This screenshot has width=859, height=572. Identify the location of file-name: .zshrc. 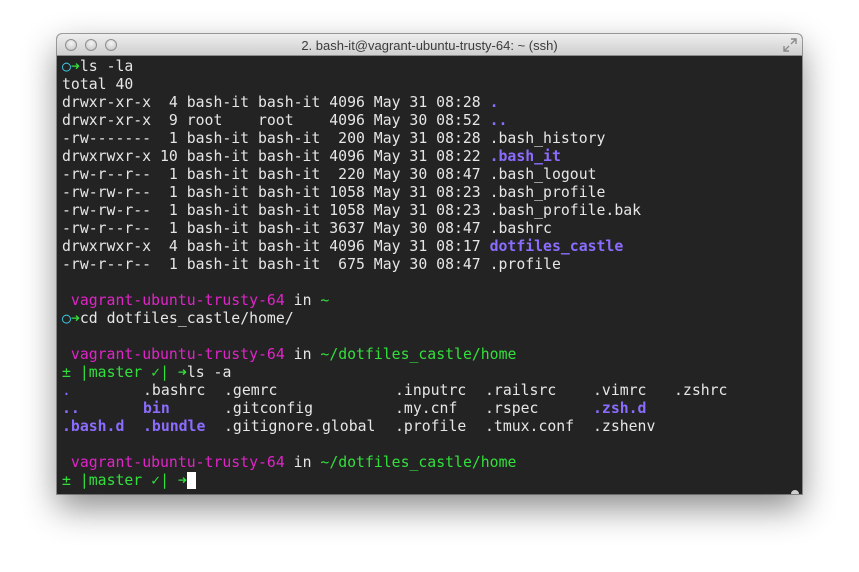
(701, 390).